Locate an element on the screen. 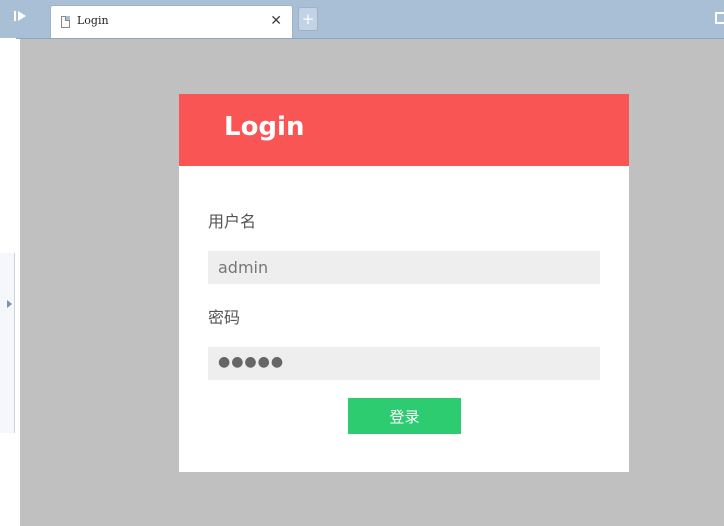 This screenshot has width=724, height=526. page-title: Login is located at coordinates (264, 127).